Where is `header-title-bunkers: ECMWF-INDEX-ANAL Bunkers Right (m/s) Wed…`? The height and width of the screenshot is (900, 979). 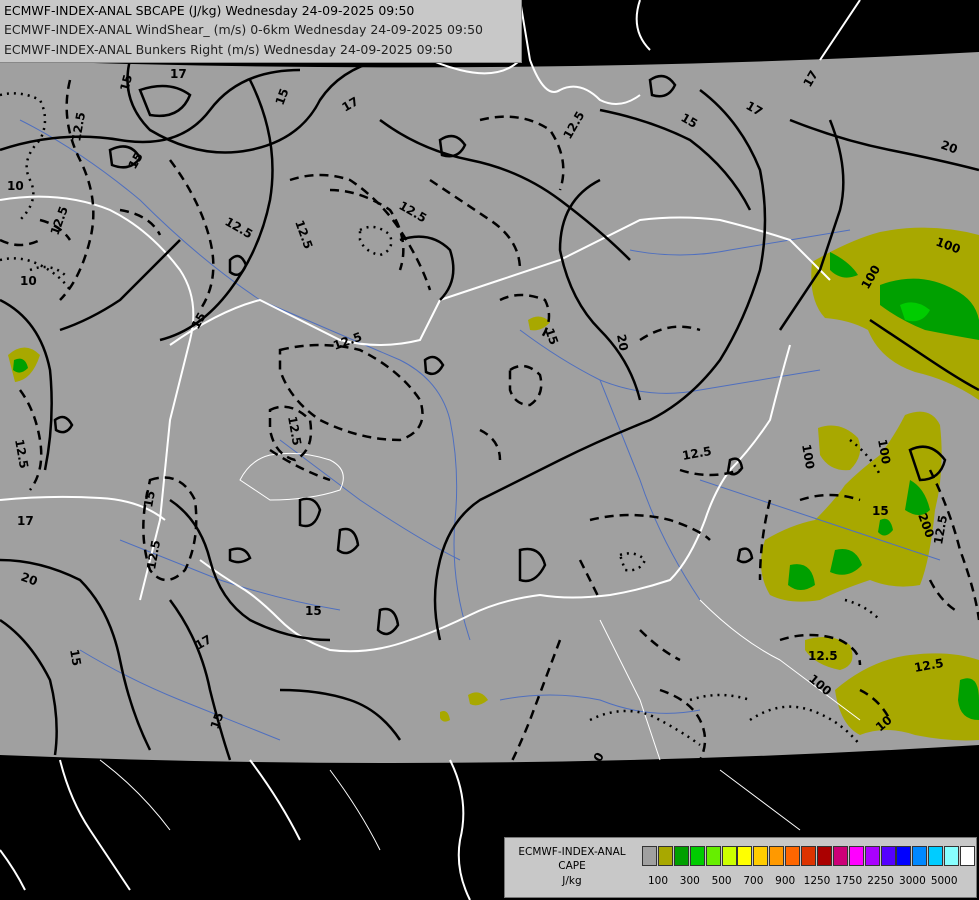 header-title-bunkers: ECMWF-INDEX-ANAL Bunkers Right (m/s) Wed… is located at coordinates (228, 49).